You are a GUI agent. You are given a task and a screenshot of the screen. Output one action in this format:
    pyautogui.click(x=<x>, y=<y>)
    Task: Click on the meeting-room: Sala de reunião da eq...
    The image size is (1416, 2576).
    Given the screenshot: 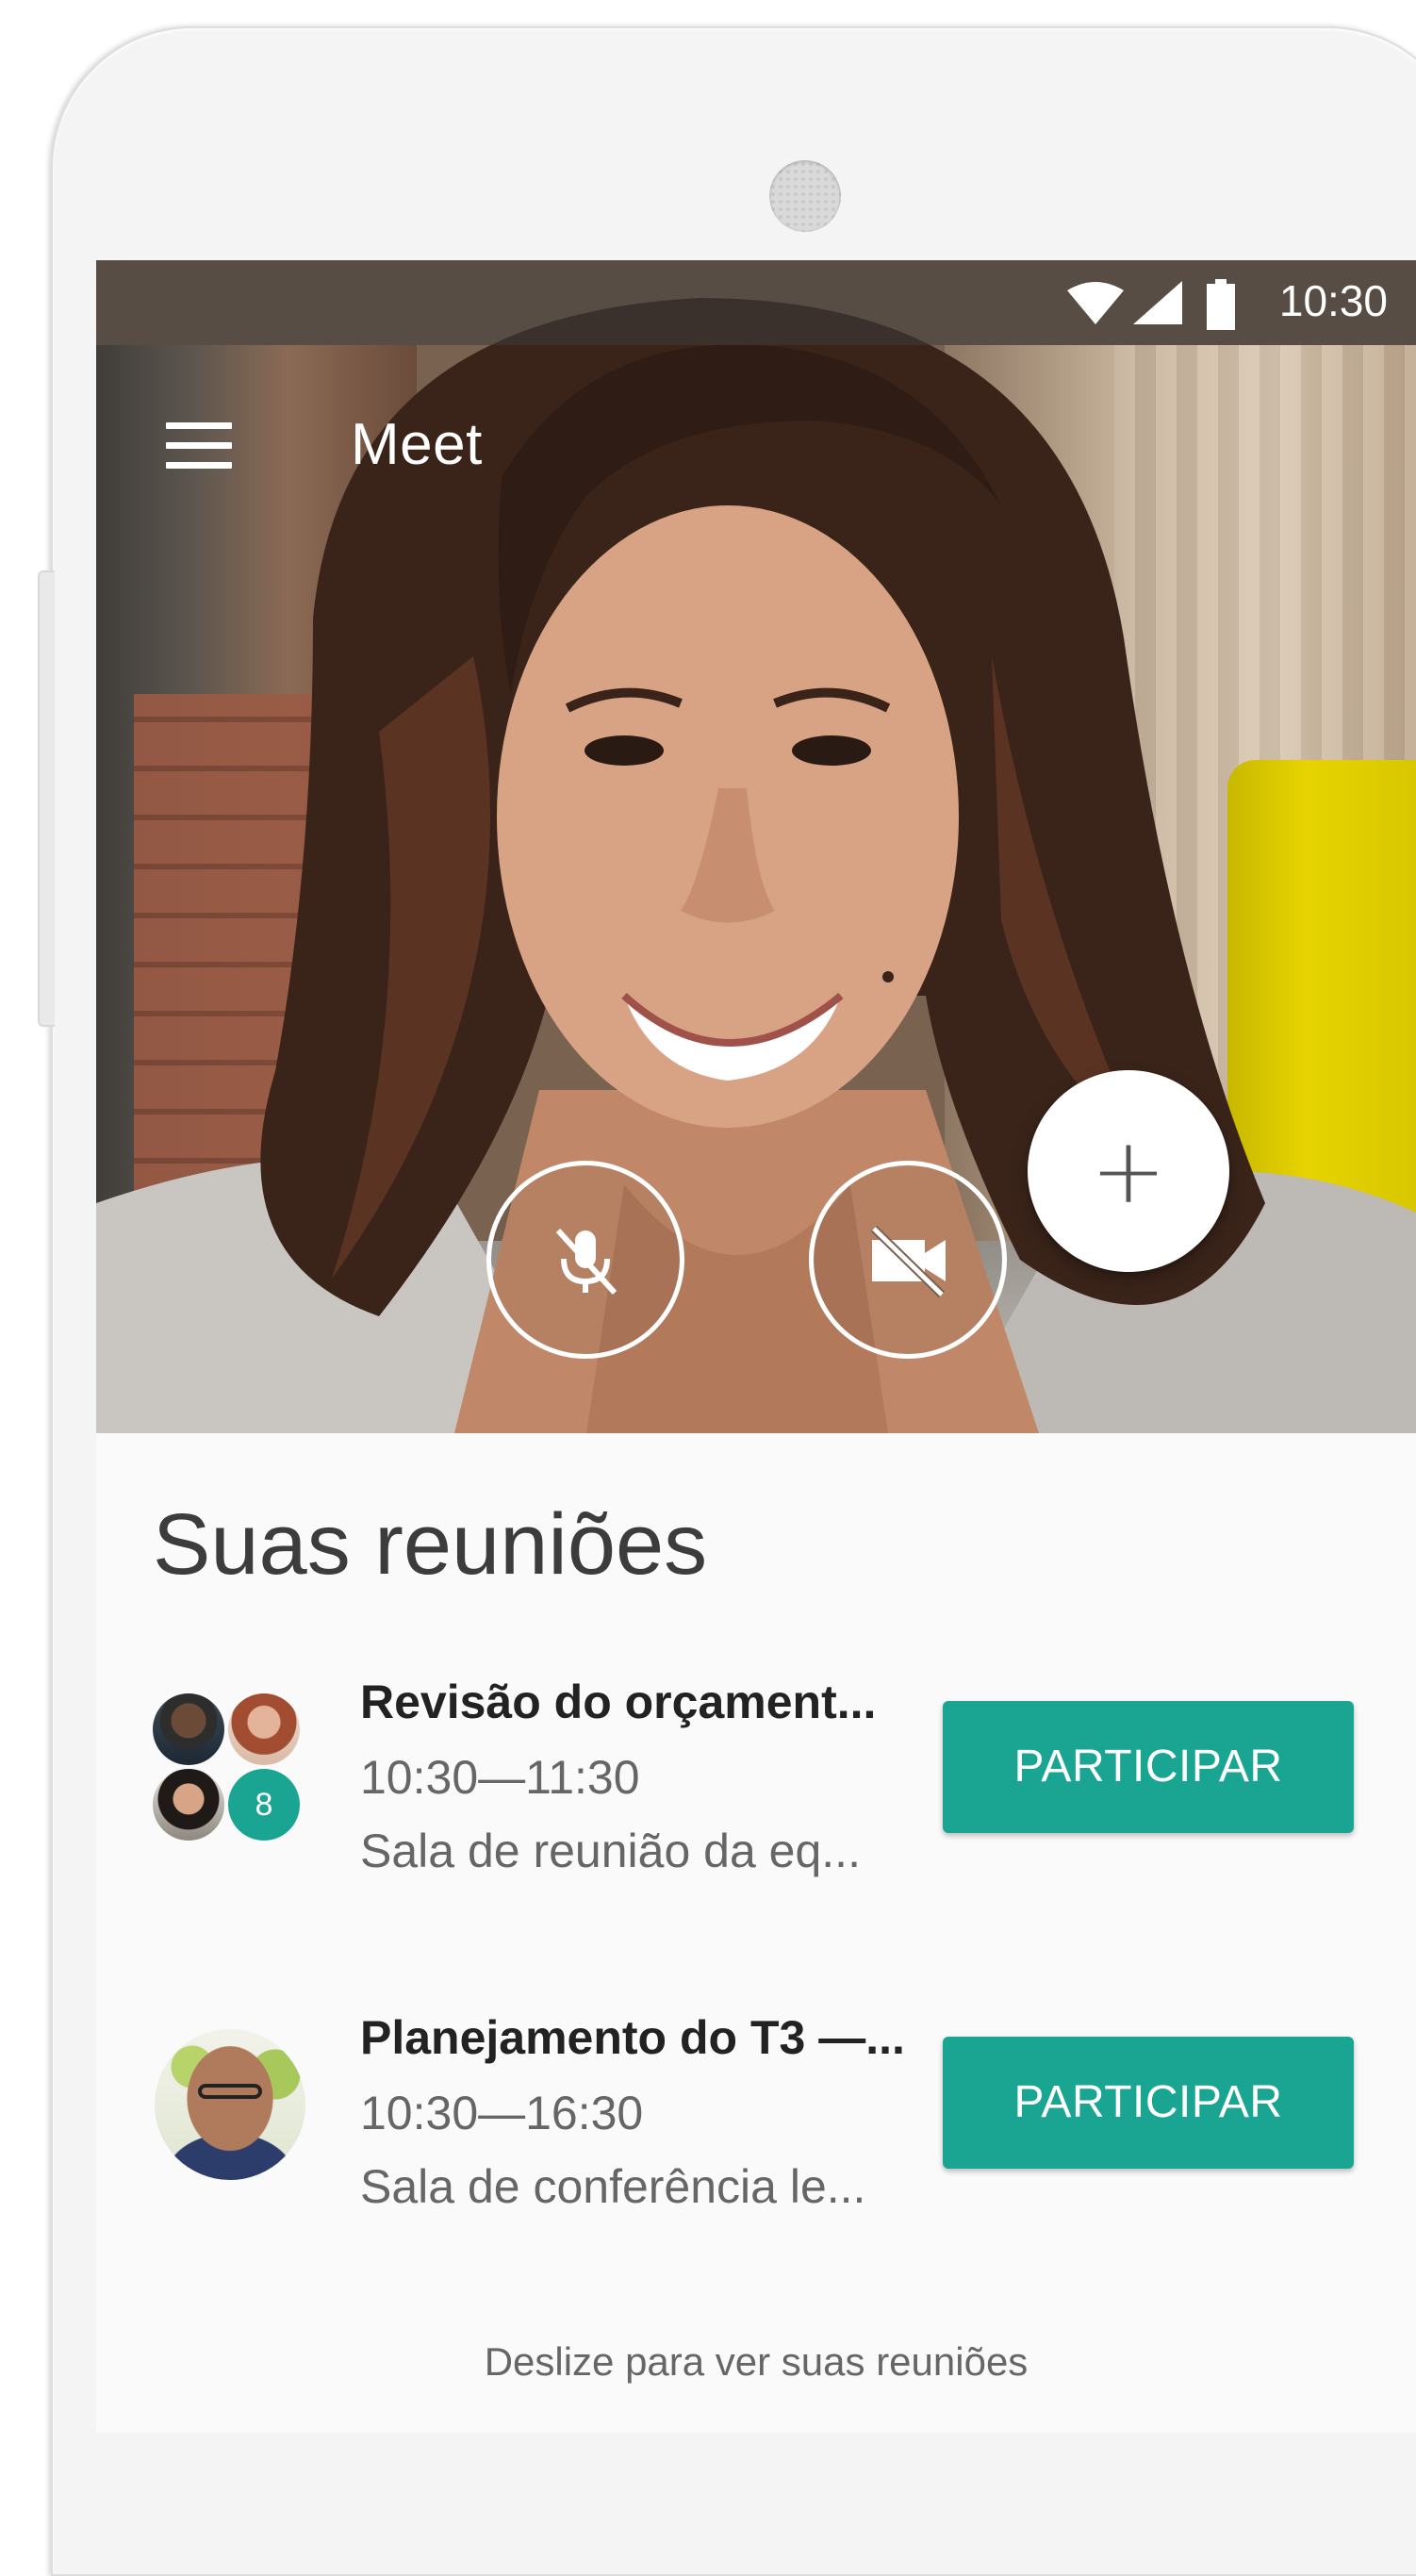 What is the action you would take?
    pyautogui.click(x=610, y=1851)
    